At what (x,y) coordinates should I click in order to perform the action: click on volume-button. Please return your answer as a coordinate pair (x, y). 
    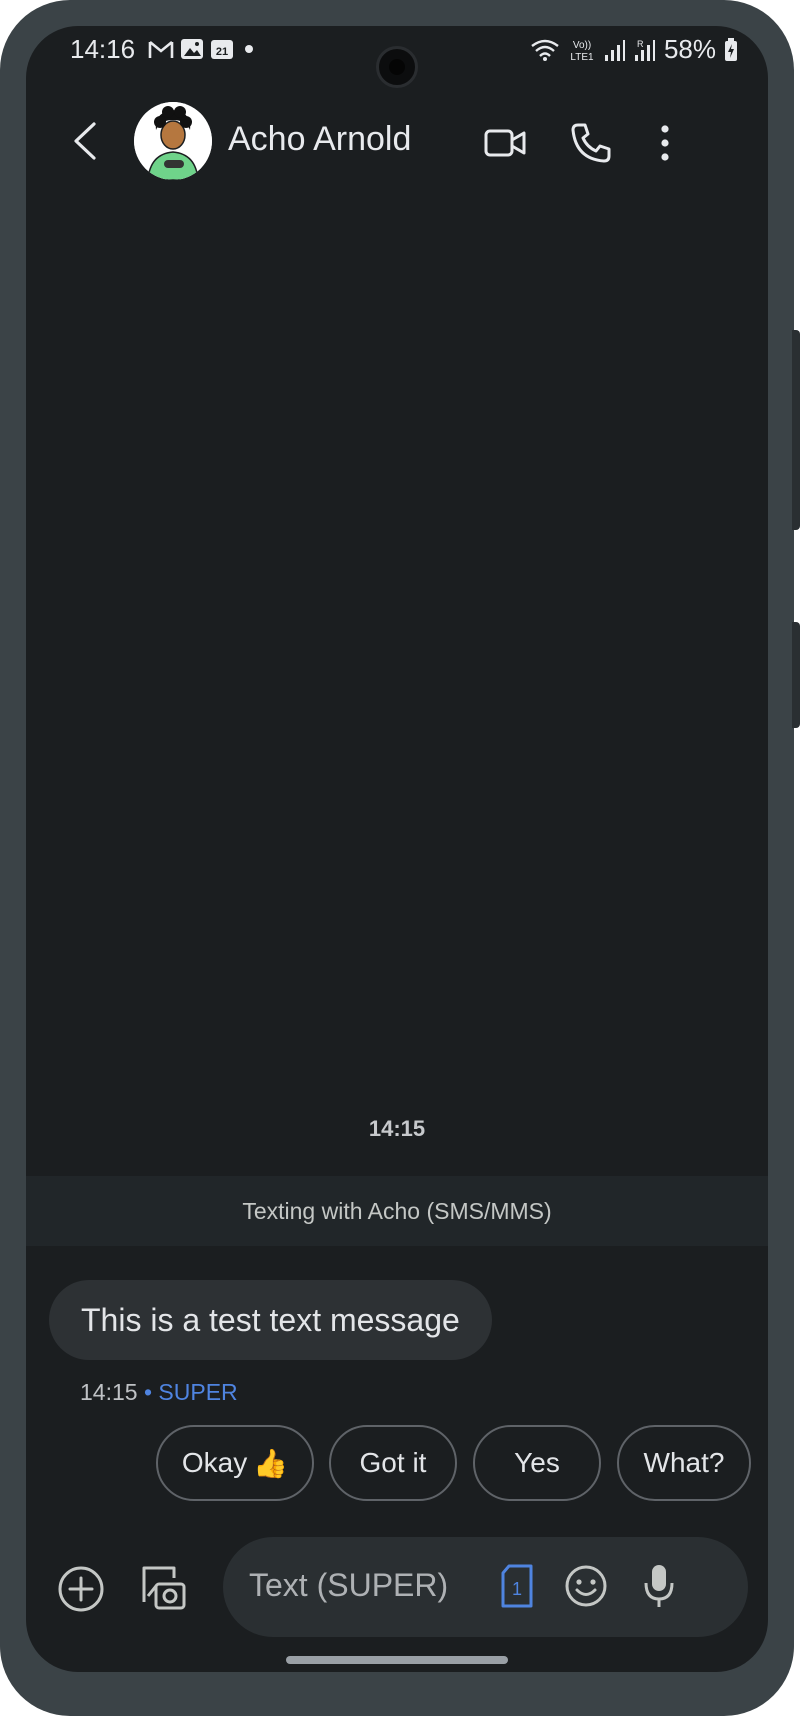
    Looking at the image, I should click on (796, 430).